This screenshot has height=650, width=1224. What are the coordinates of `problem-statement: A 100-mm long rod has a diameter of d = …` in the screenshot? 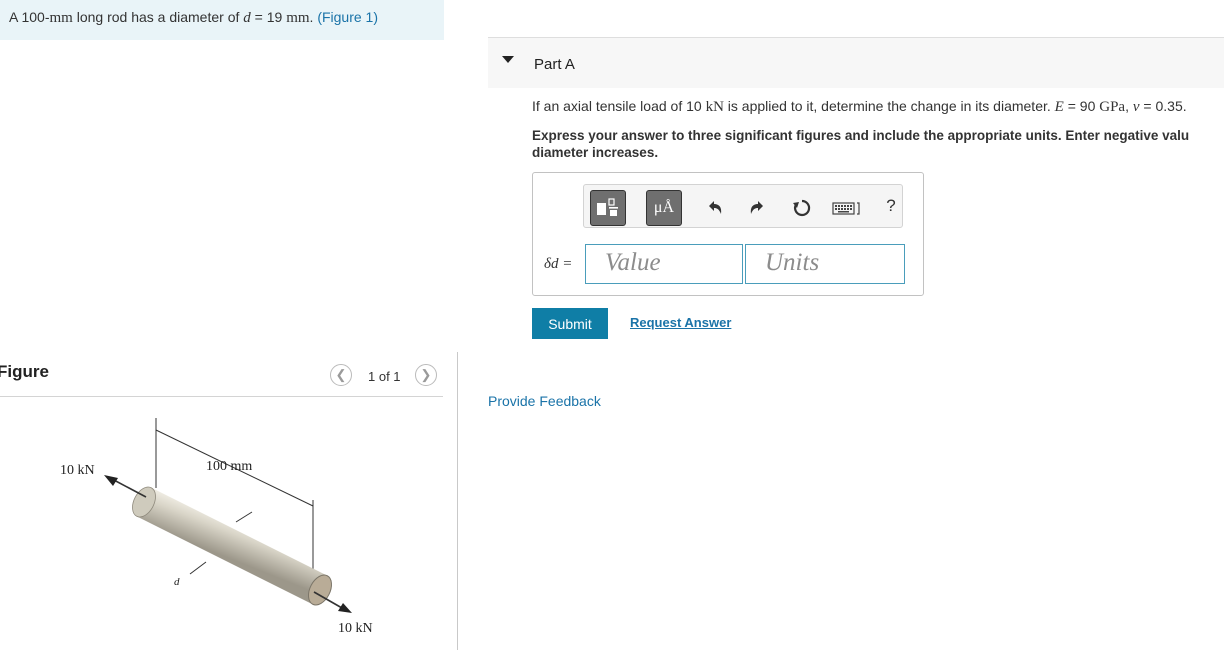 It's located at (193, 18).